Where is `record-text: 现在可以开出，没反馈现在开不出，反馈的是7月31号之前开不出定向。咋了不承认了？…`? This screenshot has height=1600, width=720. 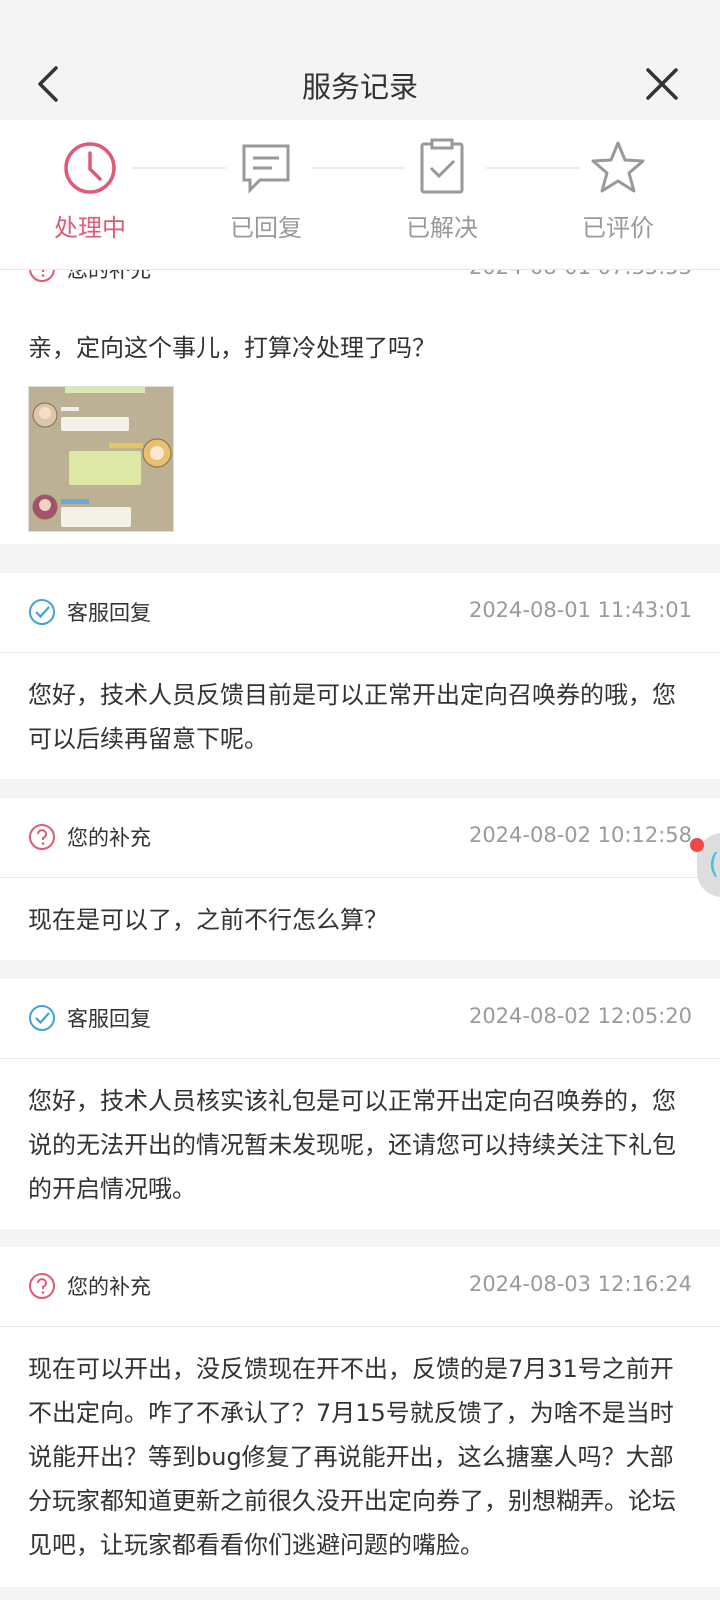
record-text: 现在可以开出，没反馈现在开不出，反馈的是7月31号之前开不出定向。咋了不承认了？… is located at coordinates (352, 1457).